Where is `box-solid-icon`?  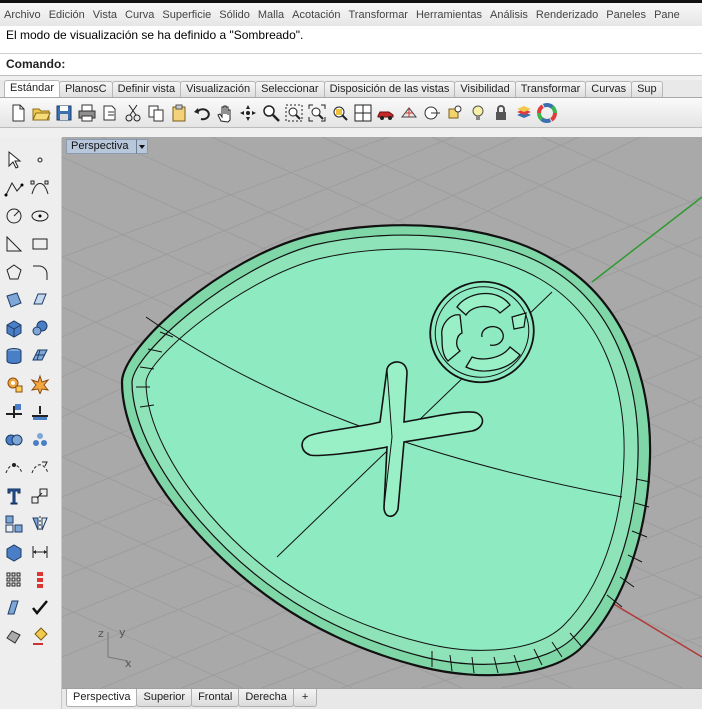 box-solid-icon is located at coordinates (14, 328).